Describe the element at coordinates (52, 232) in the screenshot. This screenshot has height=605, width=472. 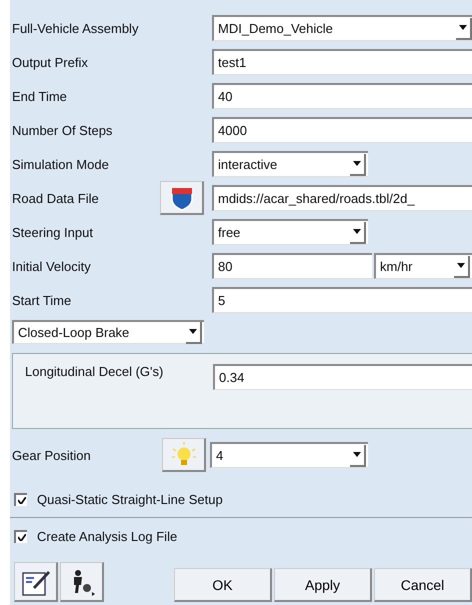
I see `field-label: Steering Input` at that location.